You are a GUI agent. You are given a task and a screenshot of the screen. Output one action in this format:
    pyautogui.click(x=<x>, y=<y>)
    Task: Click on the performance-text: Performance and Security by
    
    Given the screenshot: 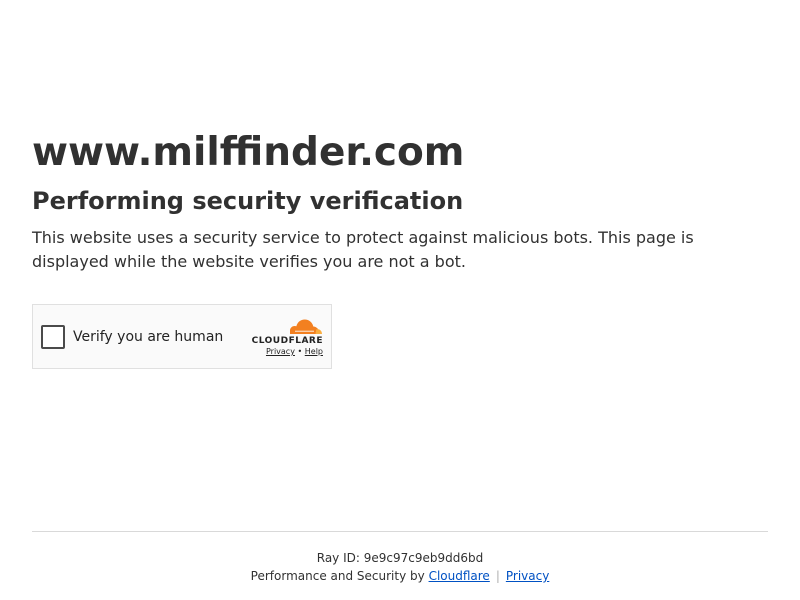 What is the action you would take?
    pyautogui.click(x=337, y=576)
    